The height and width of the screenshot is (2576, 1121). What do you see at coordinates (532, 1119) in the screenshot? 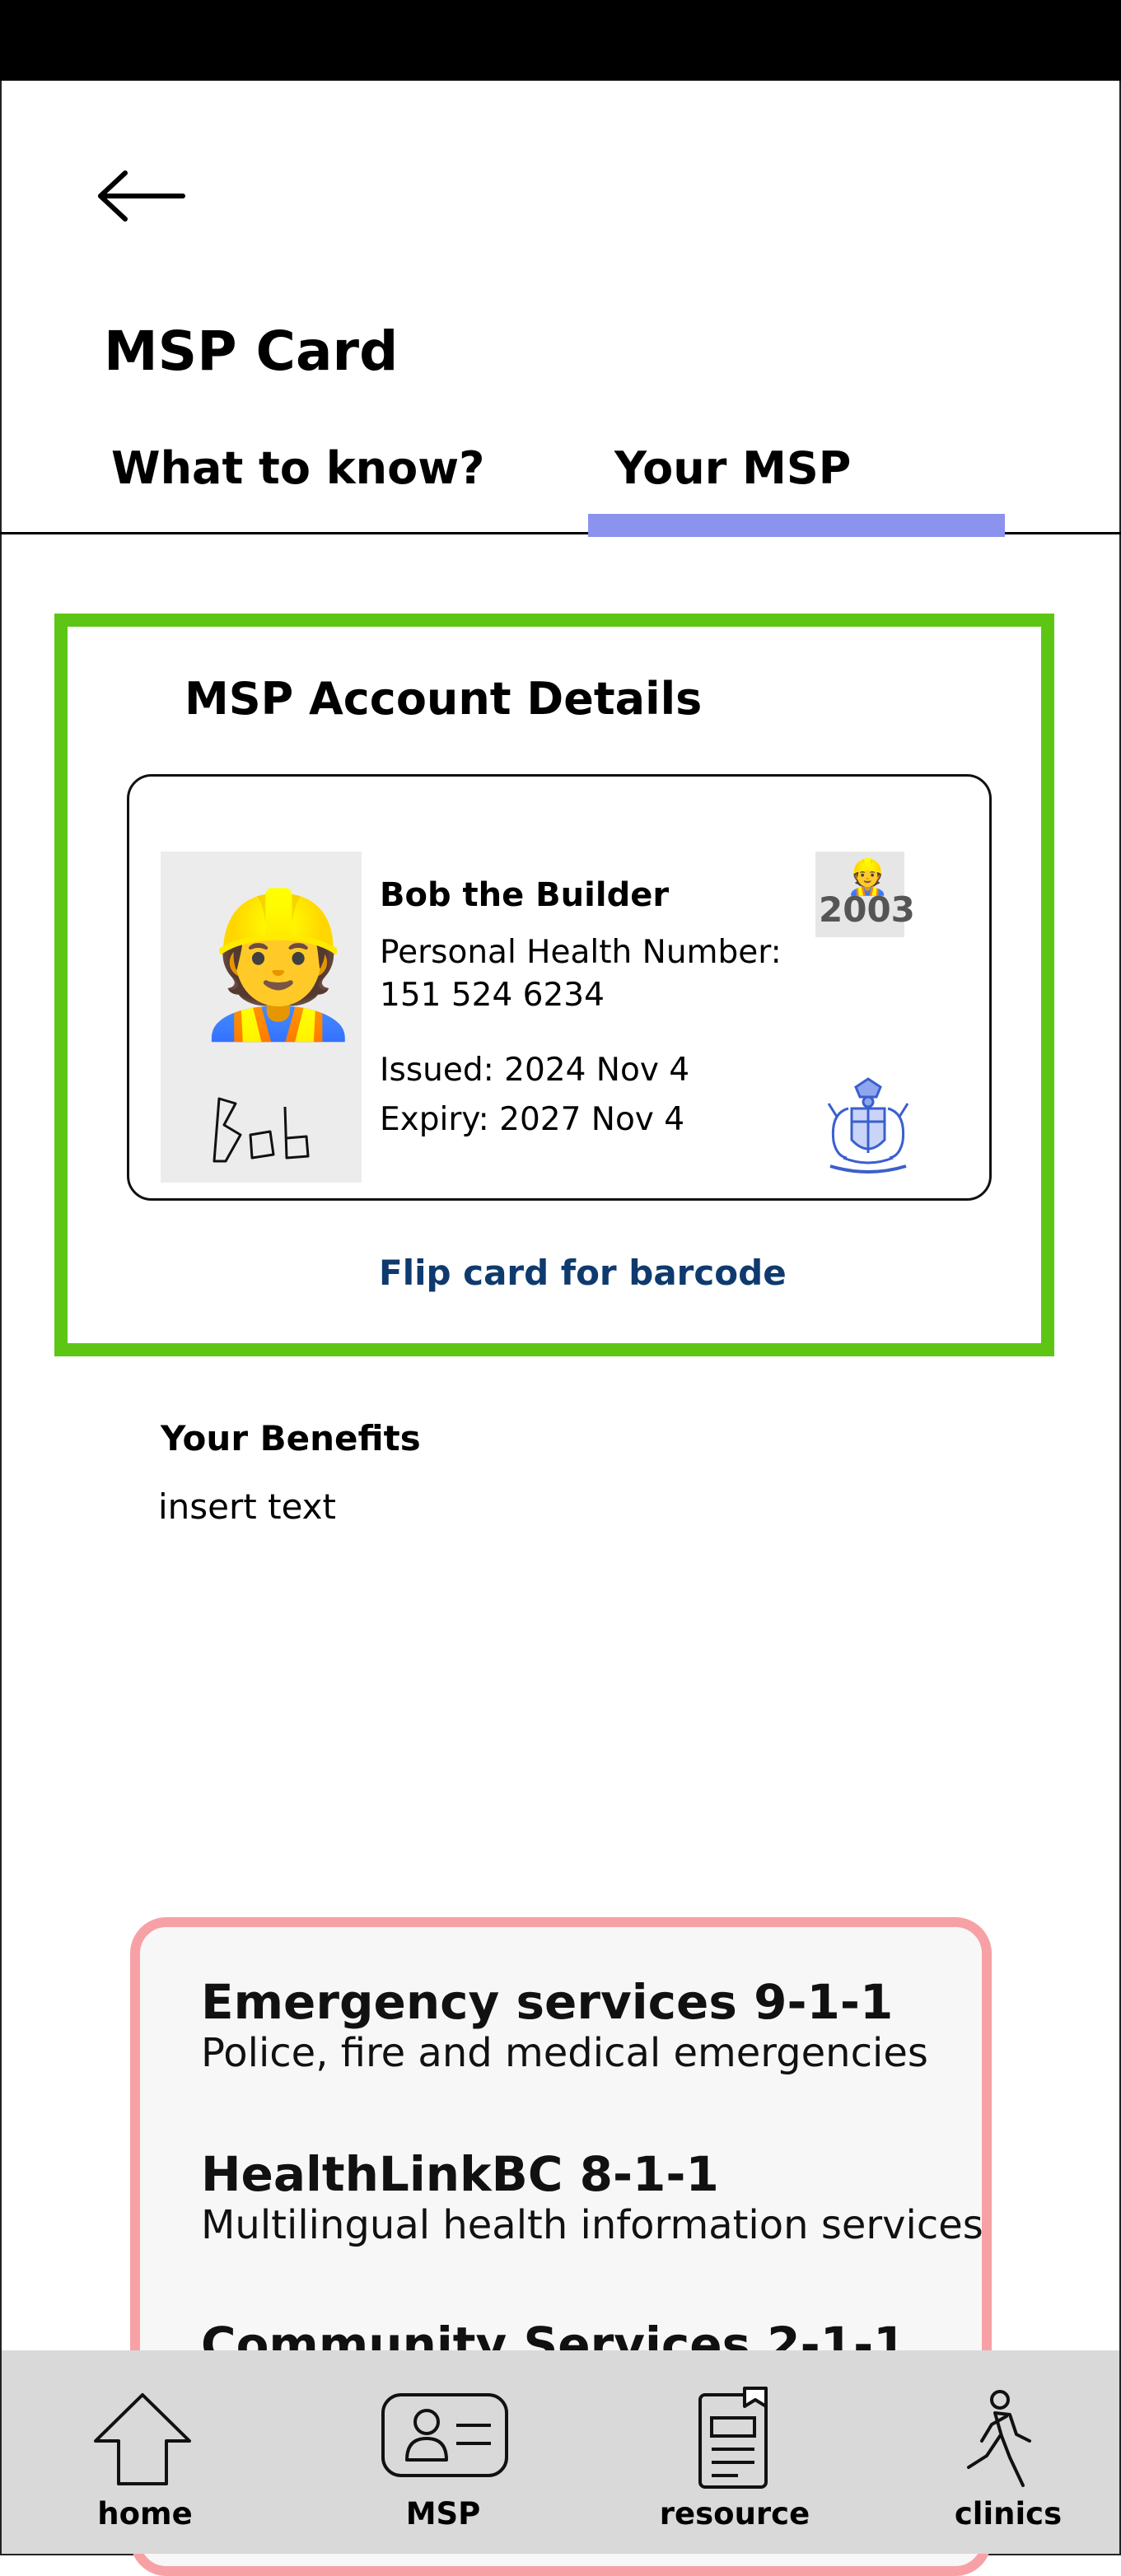
I see `expiry-date: Expiry: 2027 Nov 4` at bounding box center [532, 1119].